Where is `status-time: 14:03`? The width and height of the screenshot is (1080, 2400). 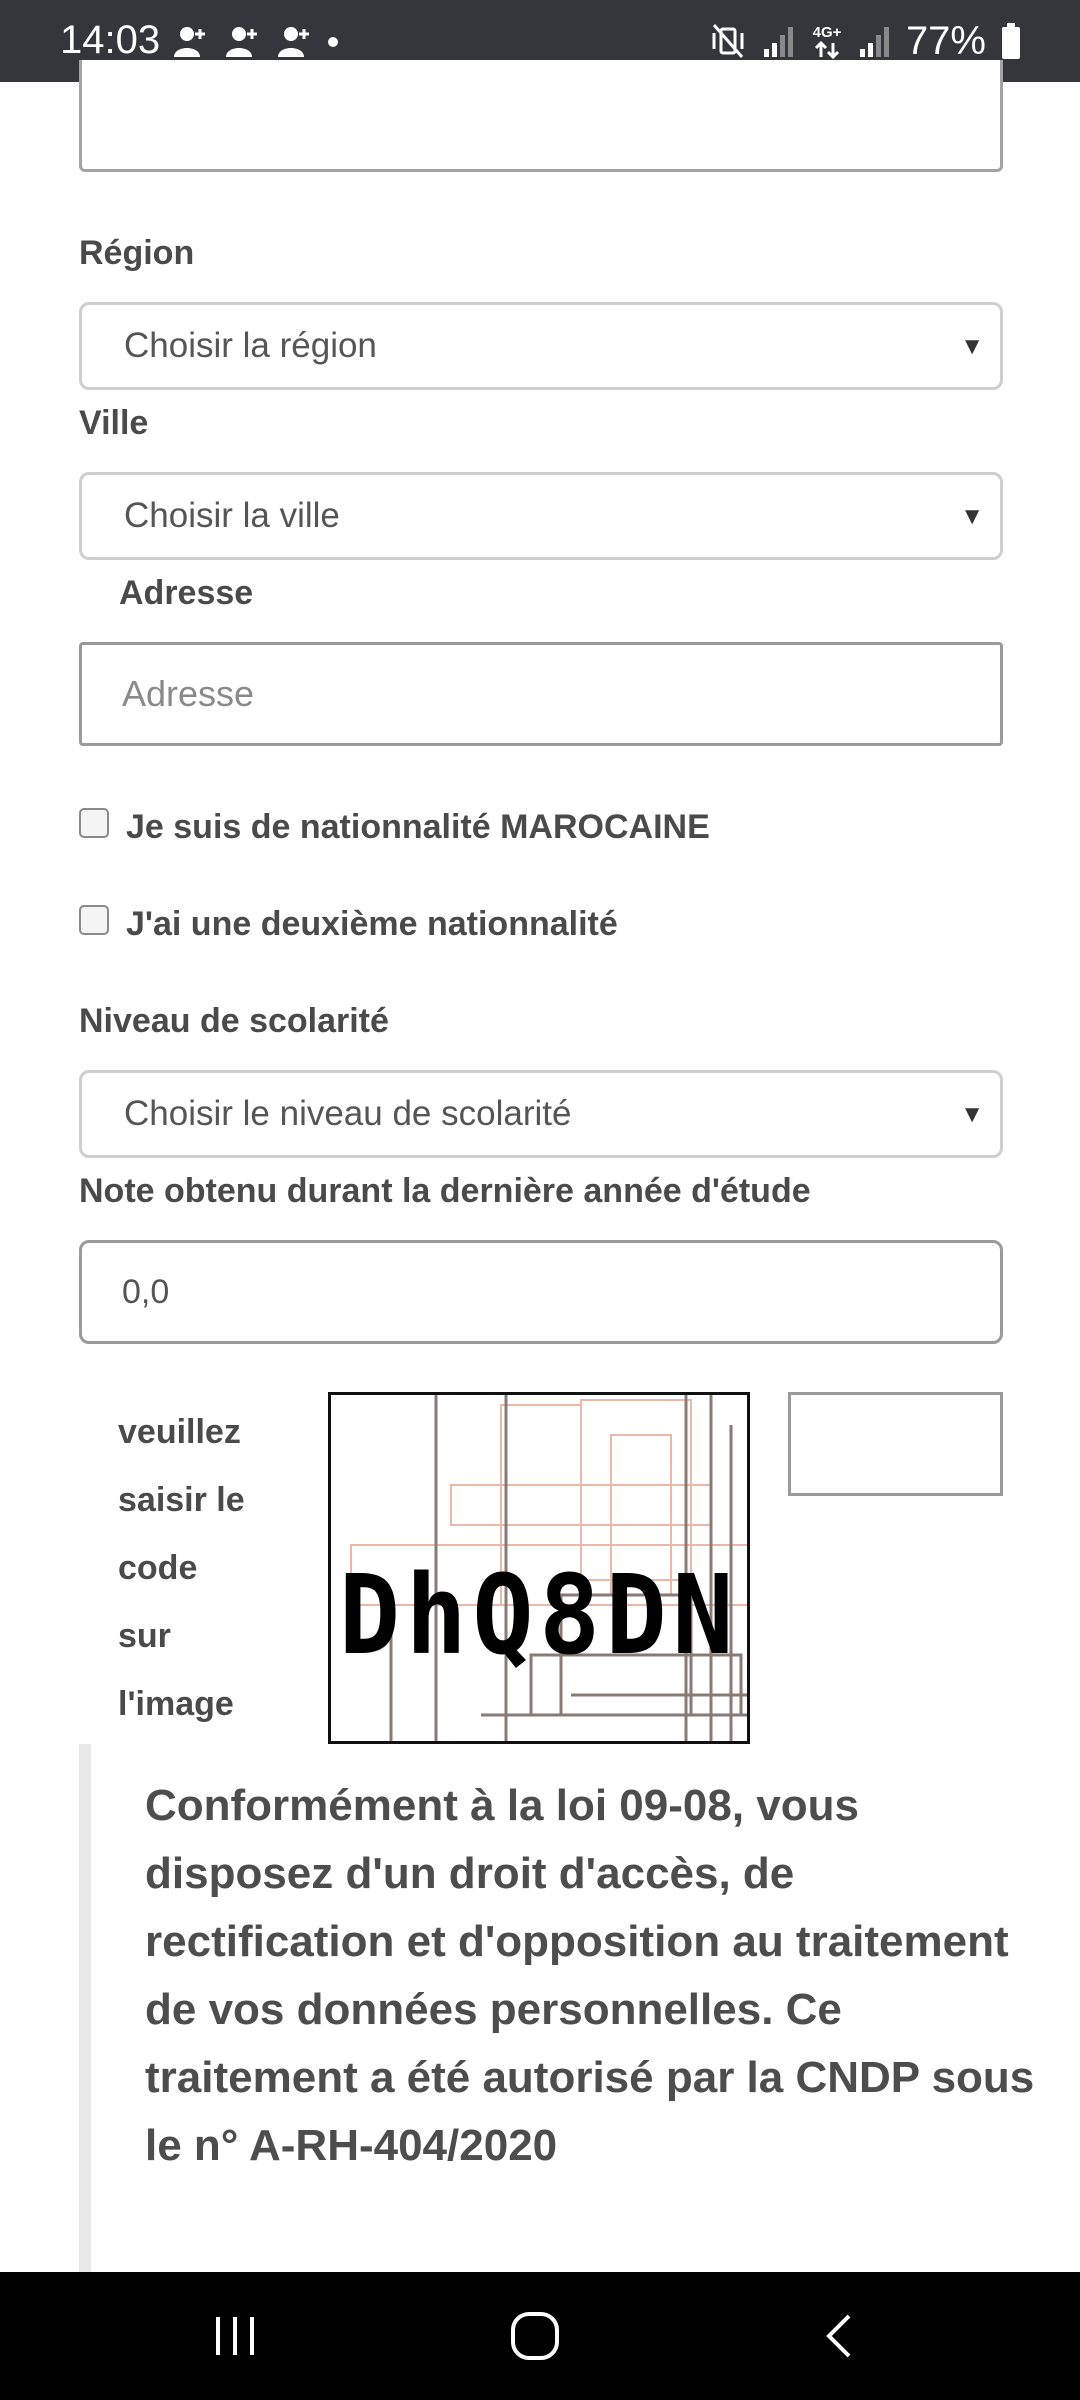 status-time: 14:03 is located at coordinates (110, 40).